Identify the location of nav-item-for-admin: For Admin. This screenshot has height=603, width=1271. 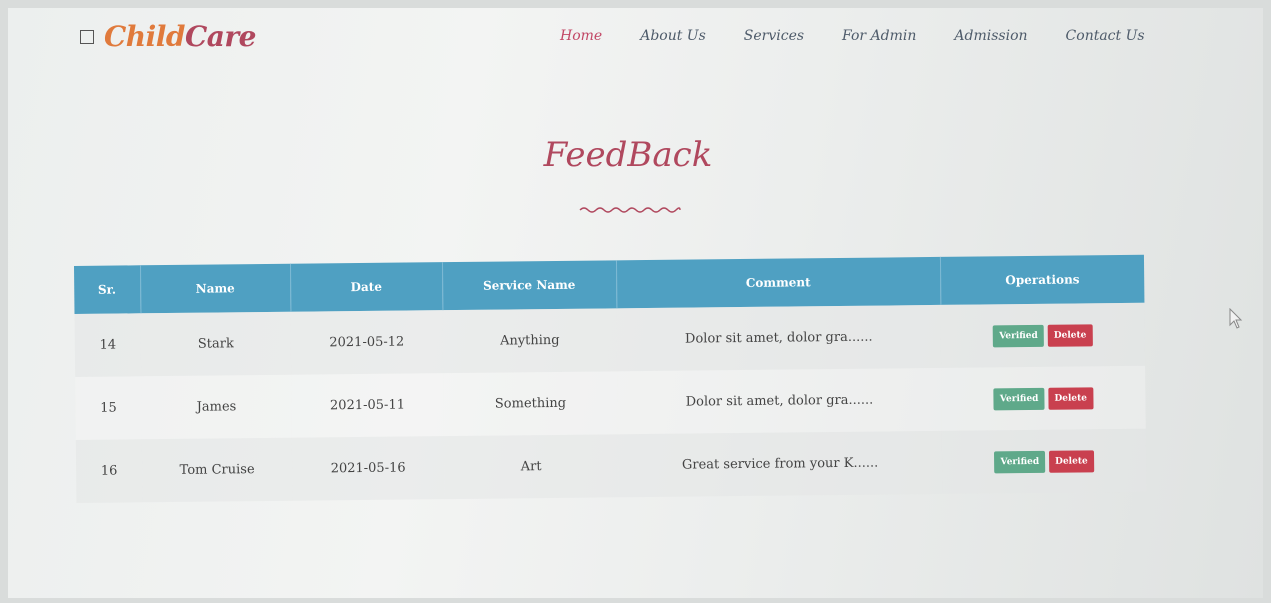
(879, 36).